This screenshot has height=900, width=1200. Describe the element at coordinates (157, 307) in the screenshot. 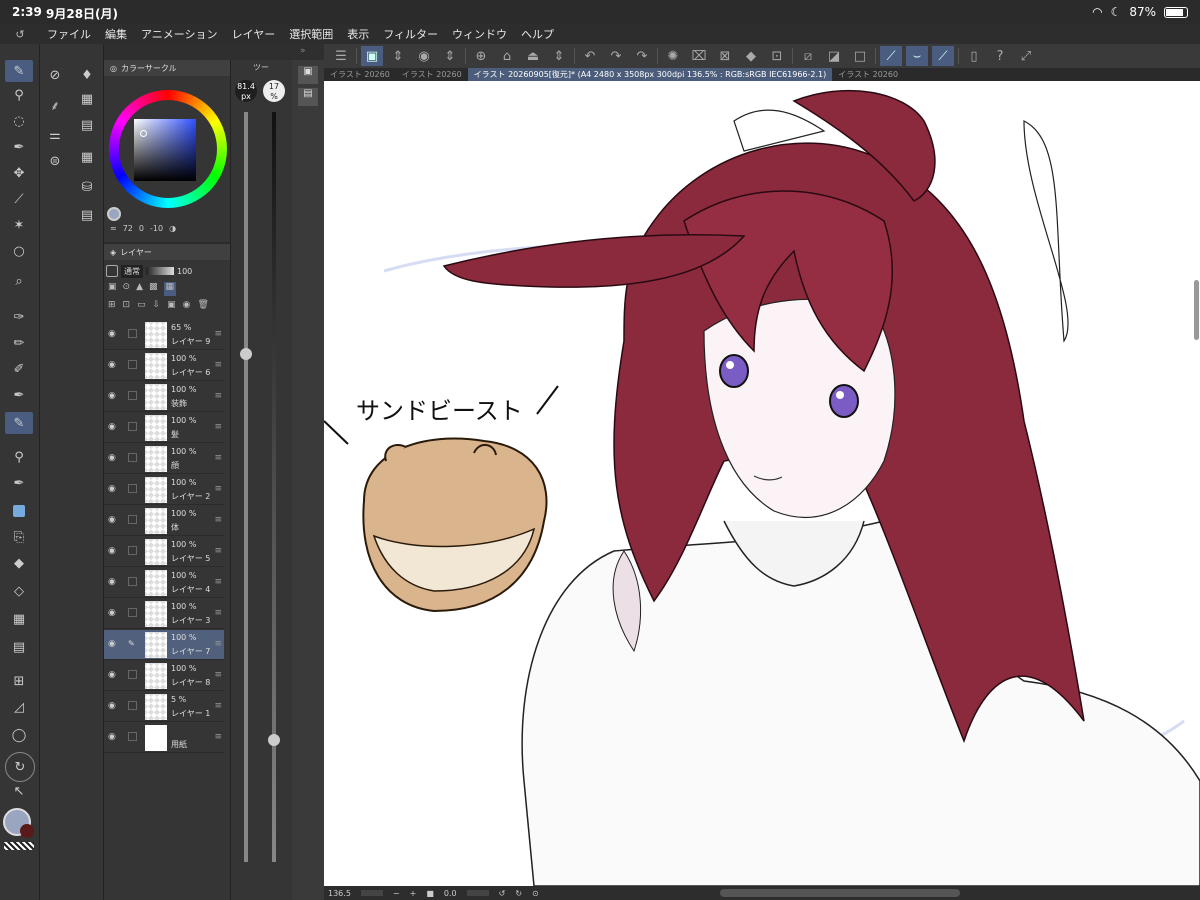

I see `transfer-icon: ⇩` at that location.